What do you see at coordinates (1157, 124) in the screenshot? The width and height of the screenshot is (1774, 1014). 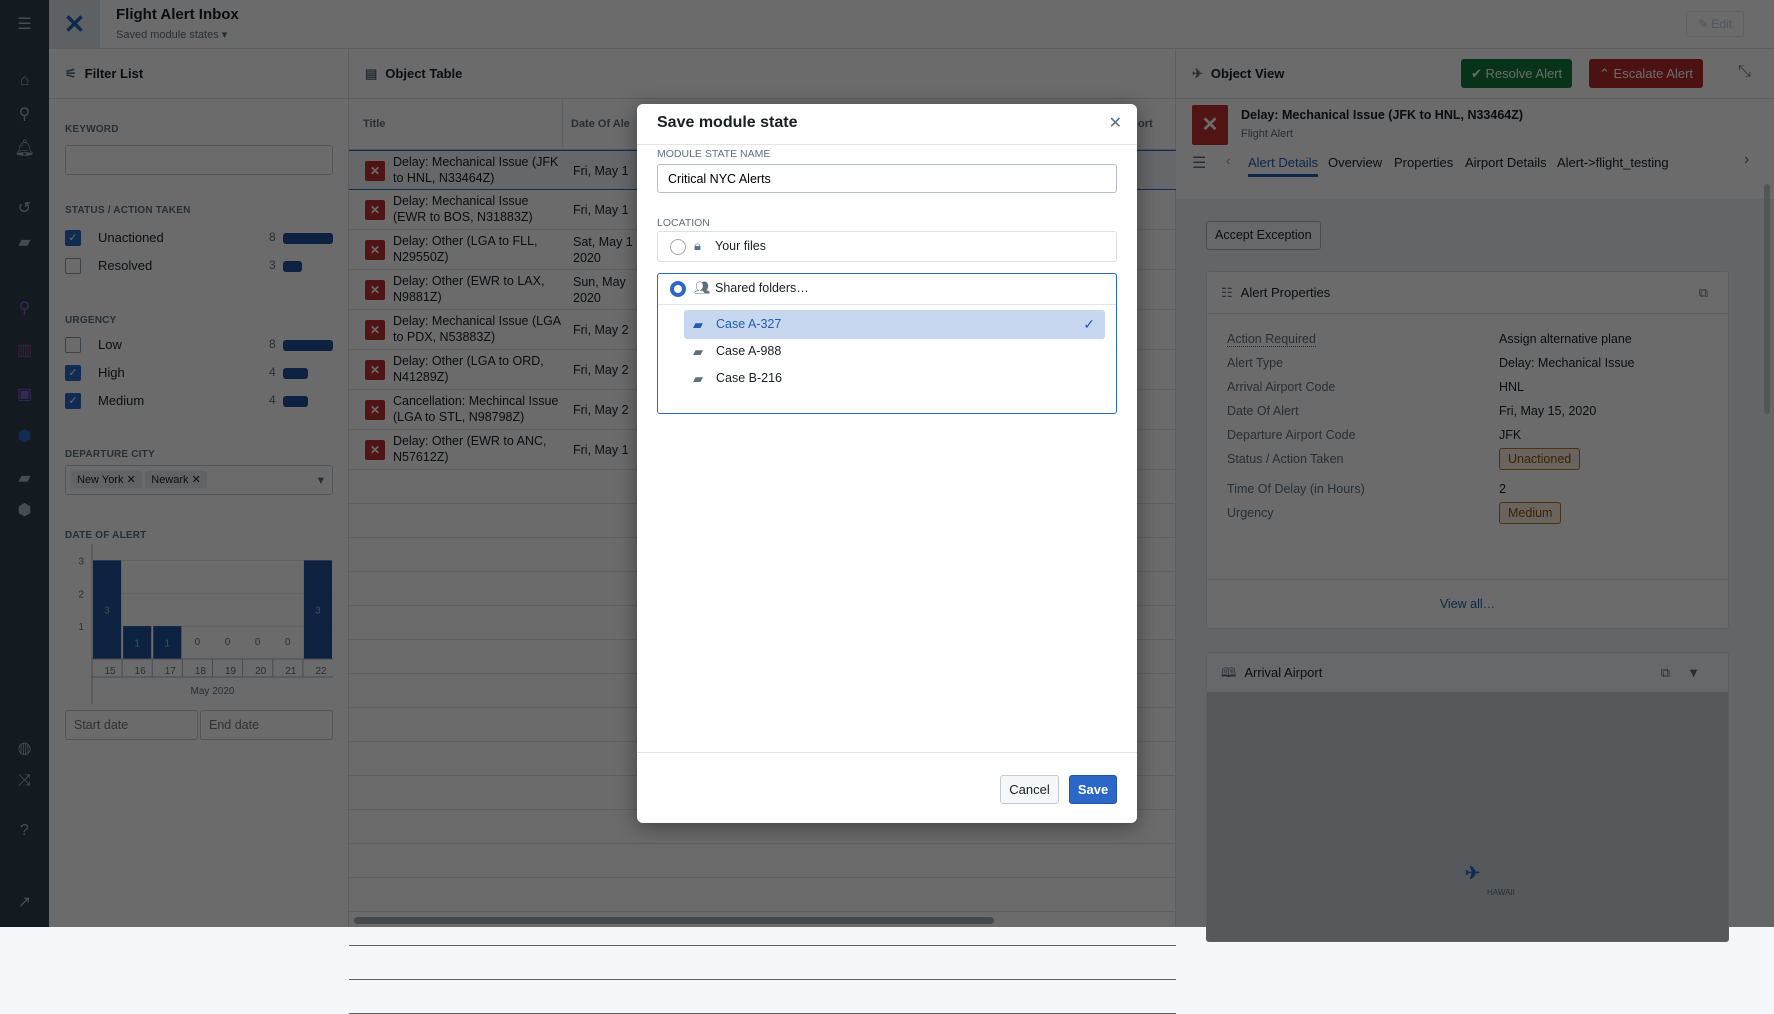 I see `column-header-airport: ort` at bounding box center [1157, 124].